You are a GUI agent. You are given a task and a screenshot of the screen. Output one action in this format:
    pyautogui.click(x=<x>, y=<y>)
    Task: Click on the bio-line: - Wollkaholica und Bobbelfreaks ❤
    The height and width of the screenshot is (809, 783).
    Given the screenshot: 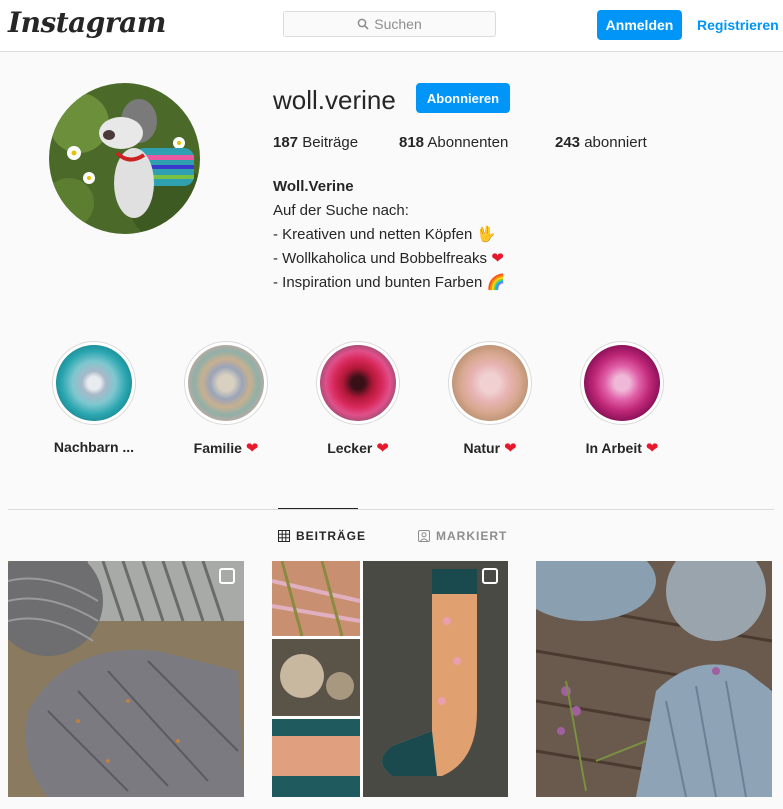 What is the action you would take?
    pyautogui.click(x=389, y=259)
    